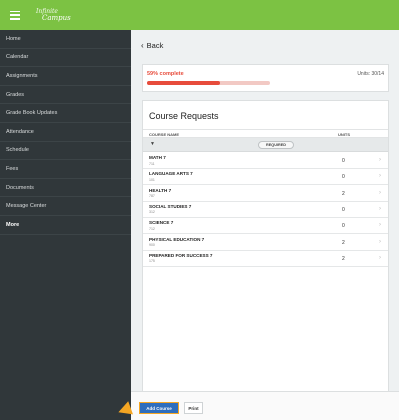  What do you see at coordinates (265, 177) in the screenshot?
I see `table-row: LANGUAGE ARTS 7 101 0 ›` at bounding box center [265, 177].